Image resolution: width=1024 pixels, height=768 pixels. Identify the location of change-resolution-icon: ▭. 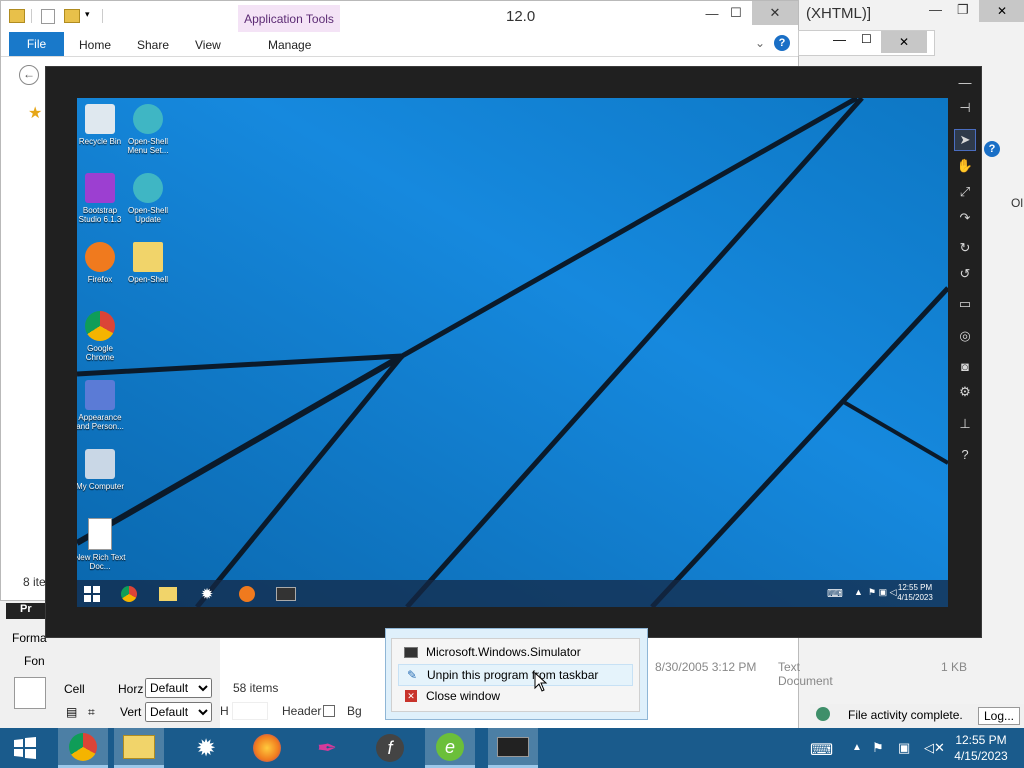
(965, 304).